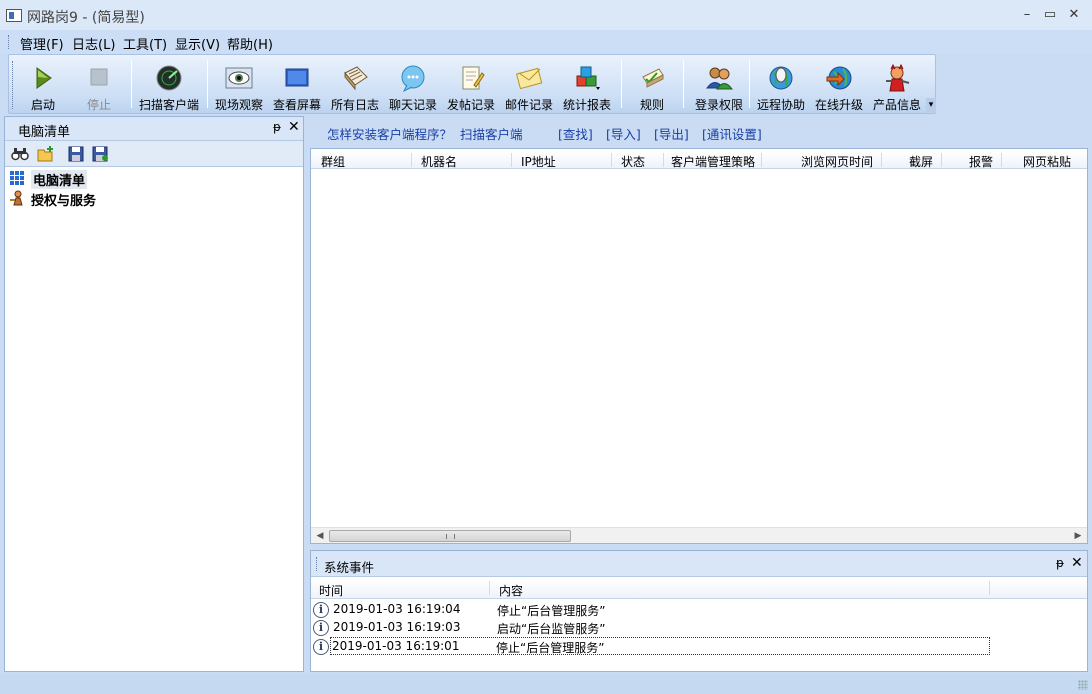 The width and height of the screenshot is (1092, 694). What do you see at coordinates (44, 132) in the screenshot?
I see `panel-title: 电脑清单` at bounding box center [44, 132].